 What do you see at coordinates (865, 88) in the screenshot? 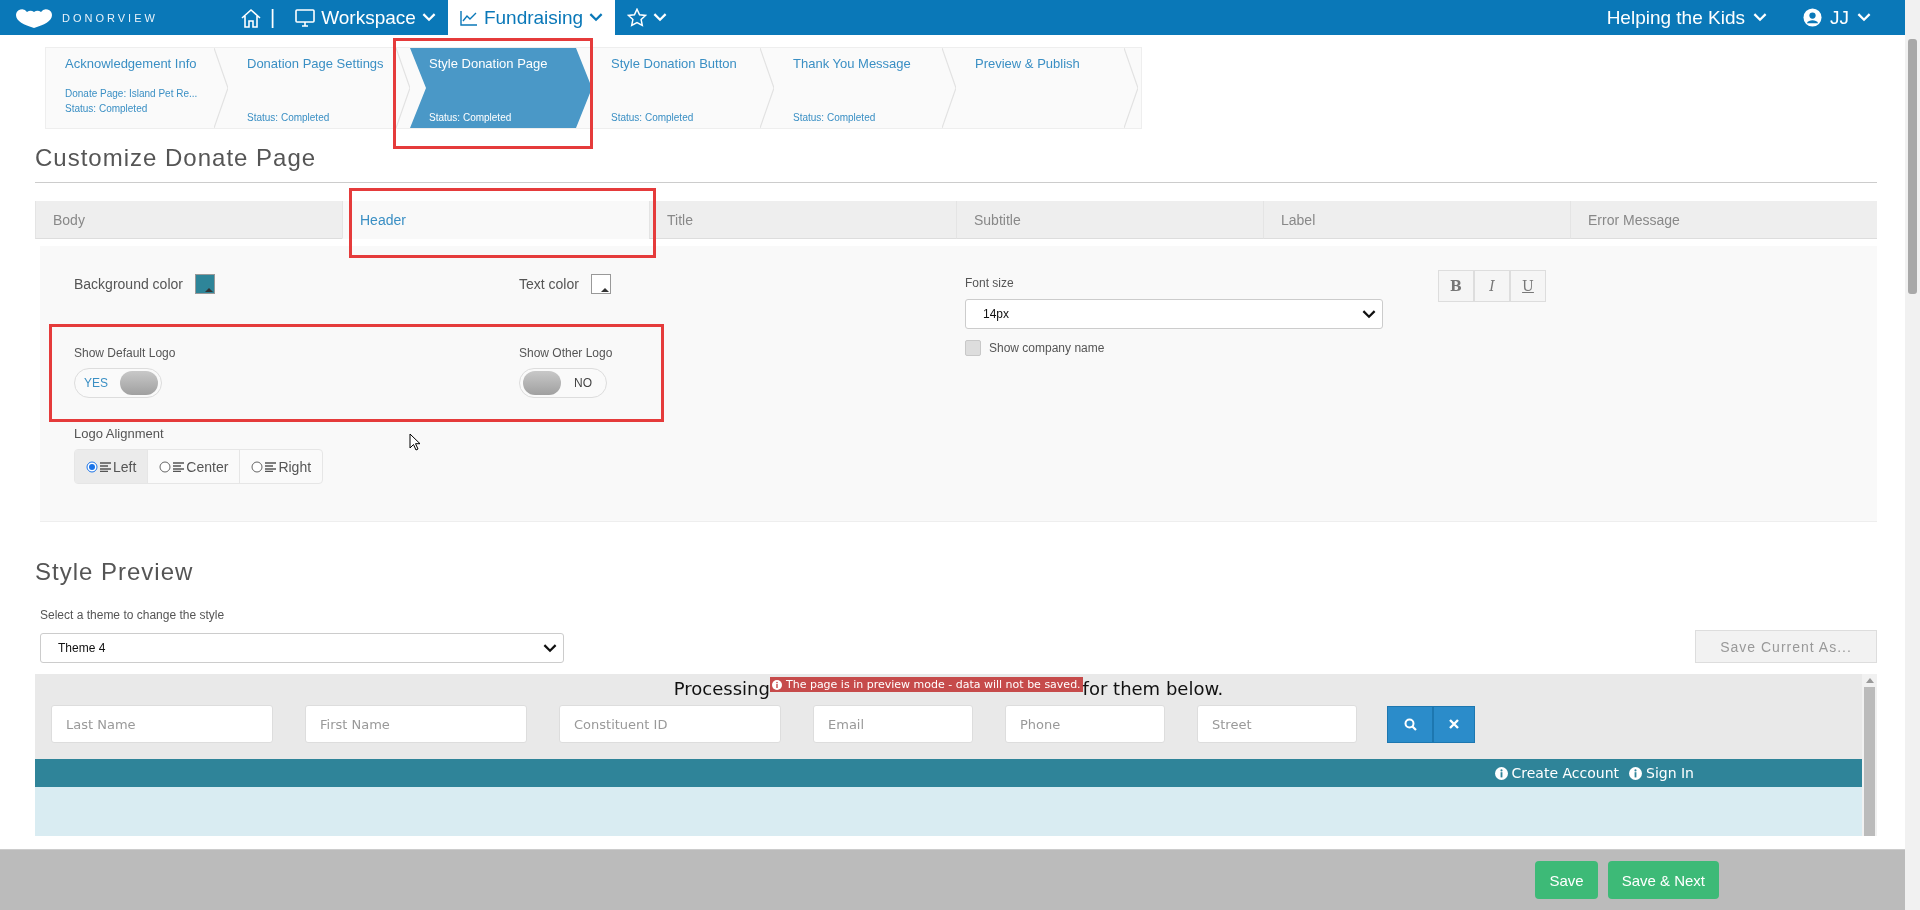
I see `wizard-step: Thank You Message Status: Completed` at bounding box center [865, 88].